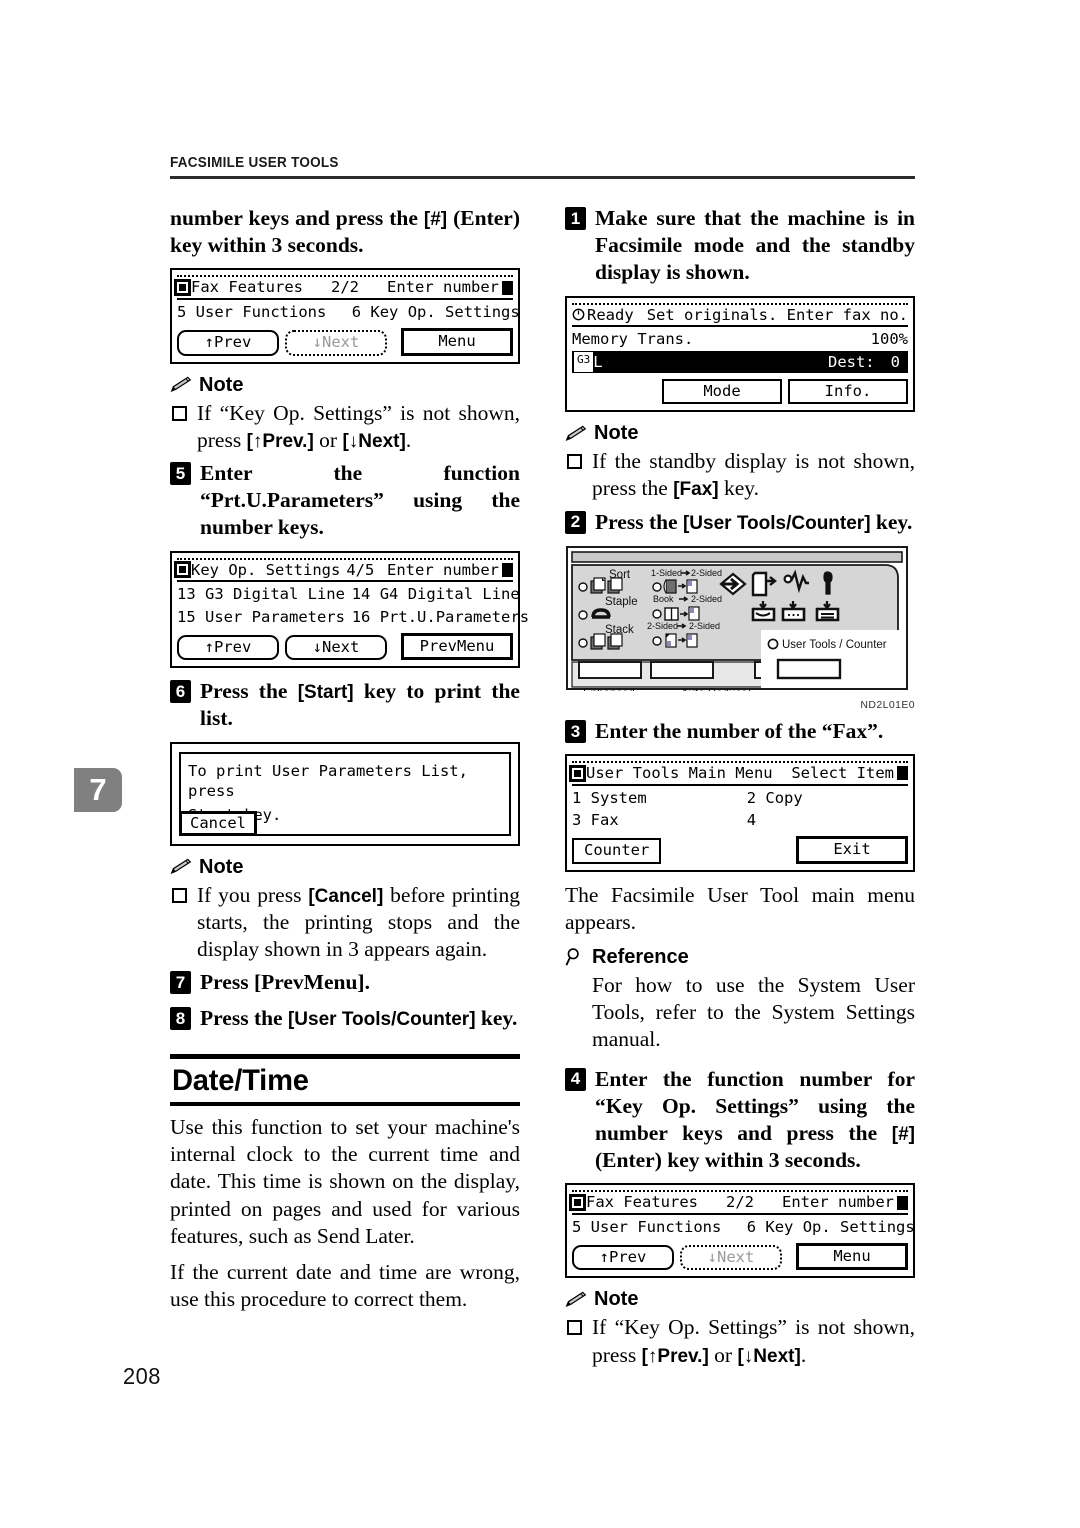  Describe the element at coordinates (457, 647) in the screenshot. I see `lcd-prevmenu-button: PrevMenu` at that location.